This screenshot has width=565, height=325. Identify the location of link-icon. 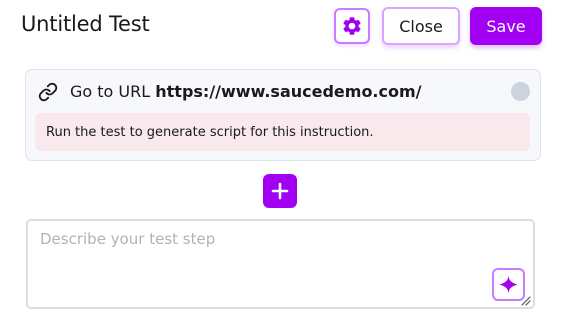
(48, 92).